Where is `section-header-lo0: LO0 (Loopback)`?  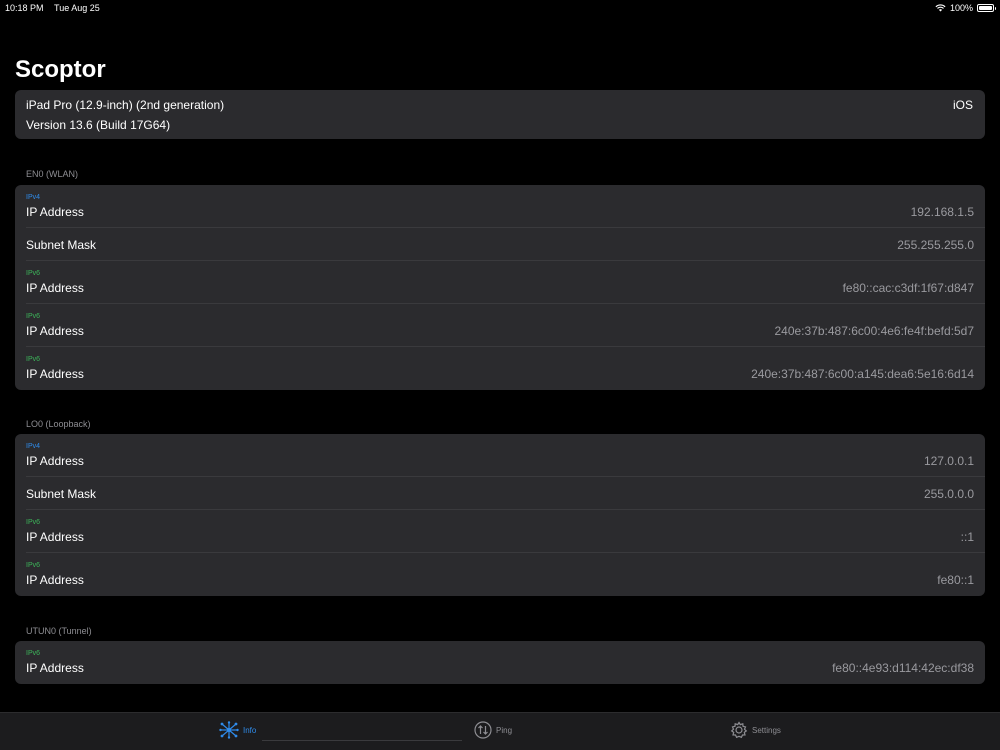
section-header-lo0: LO0 (Loopback) is located at coordinates (58, 424).